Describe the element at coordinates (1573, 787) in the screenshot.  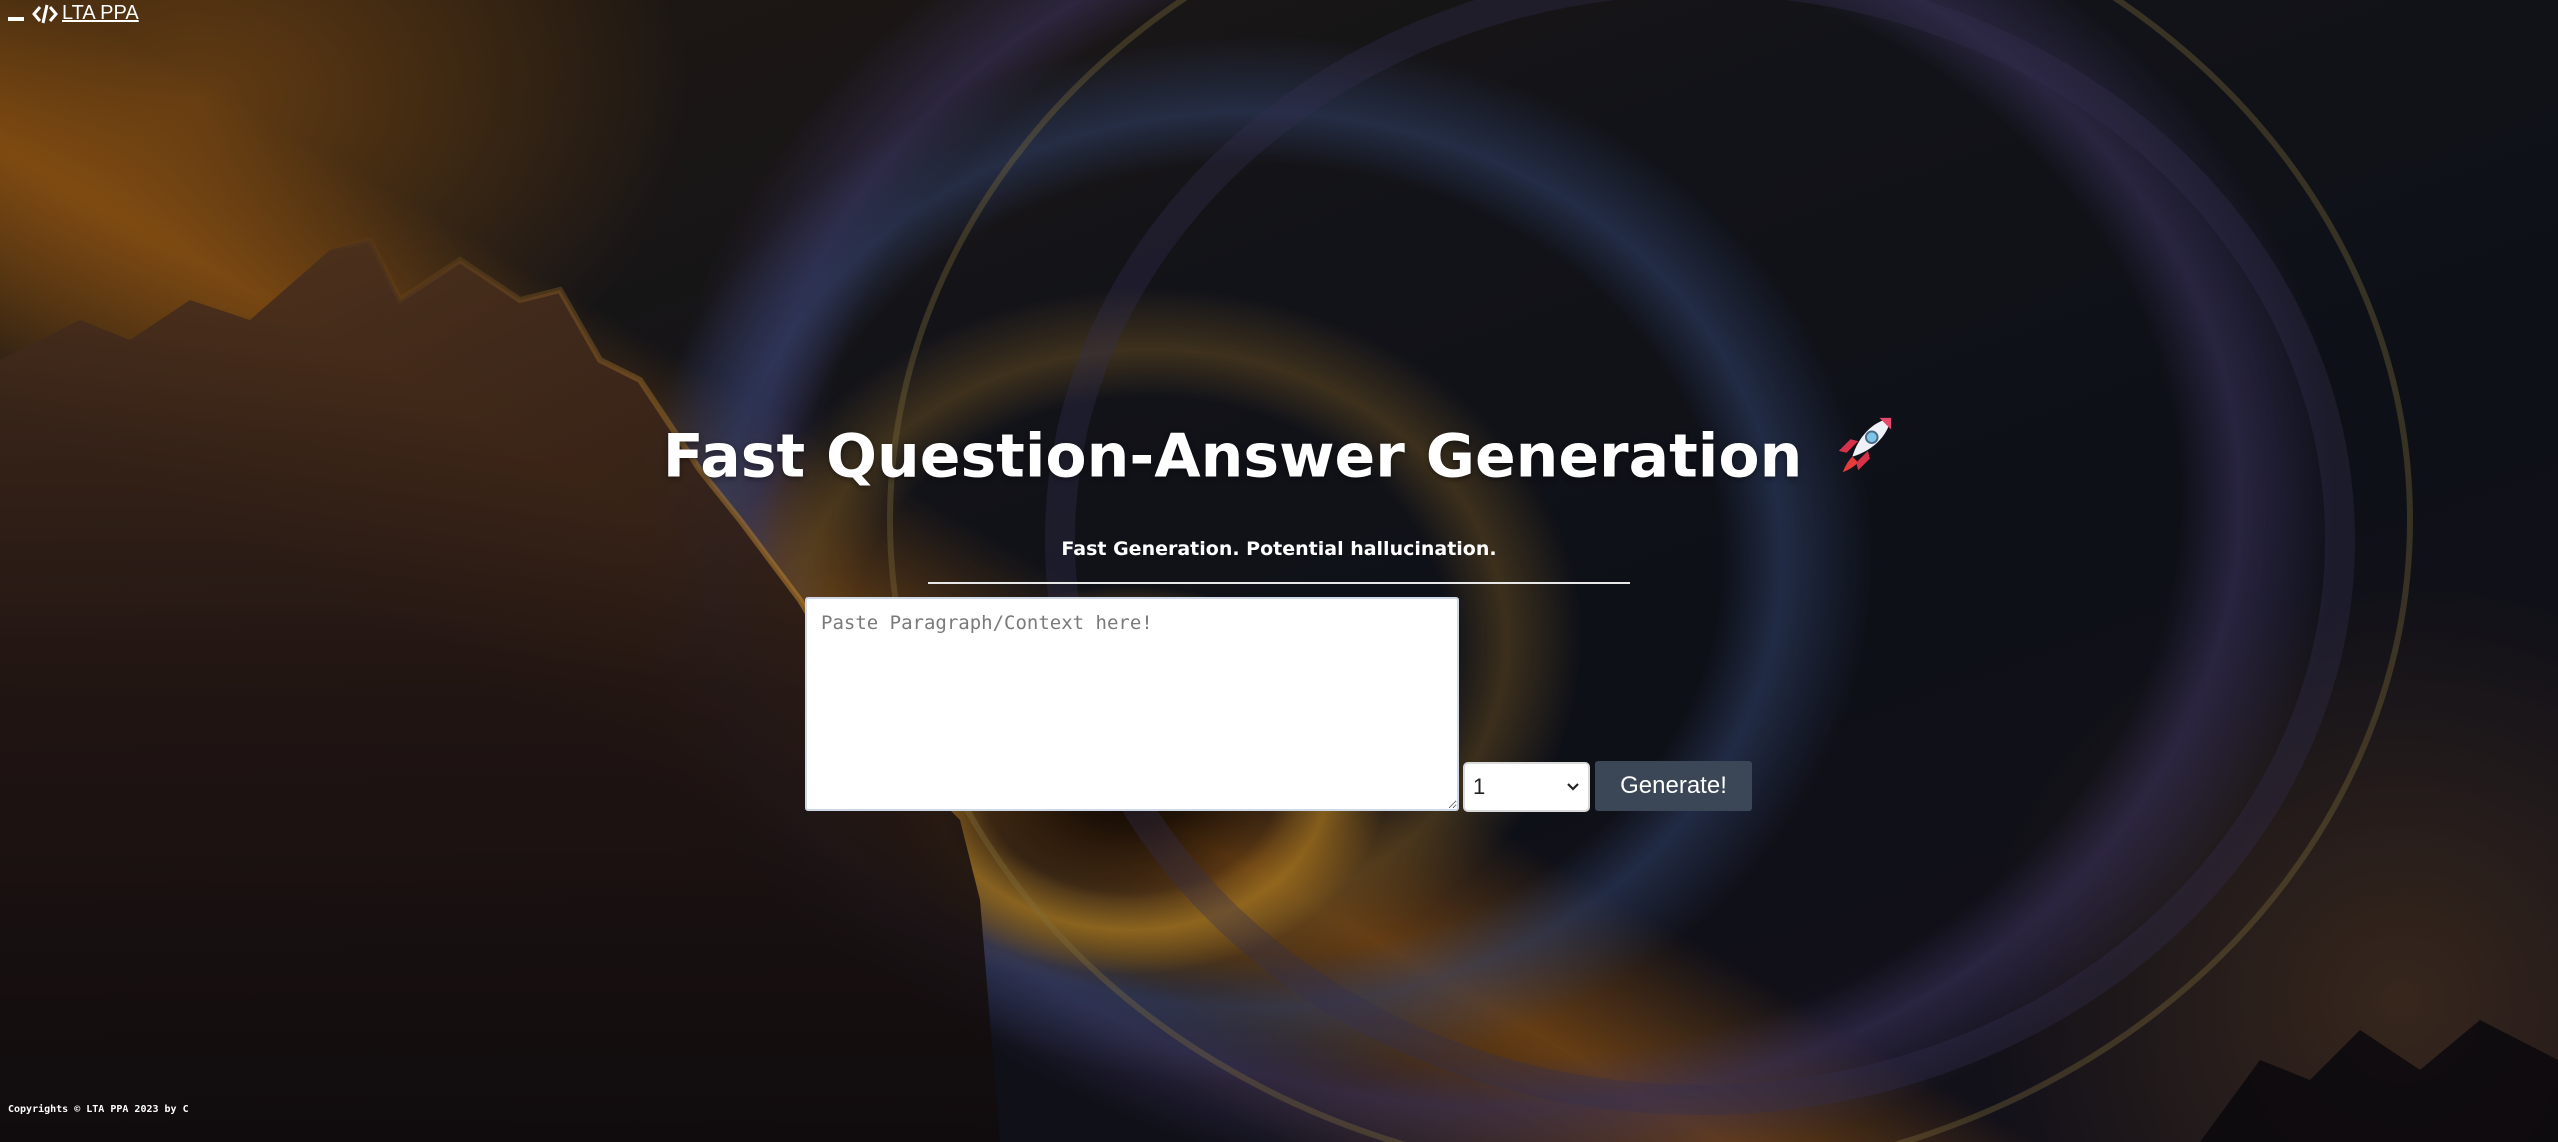
I see `chevron-down-icon` at that location.